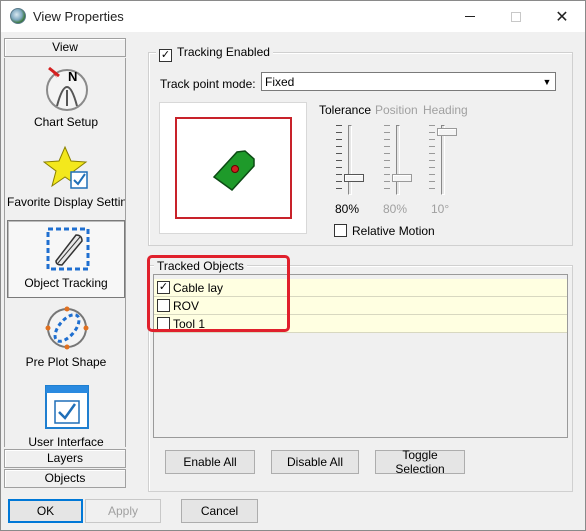 Image resolution: width=586 pixels, height=531 pixels. I want to click on sidebar-item-object-tracking: Object Tracking, so click(66, 259).